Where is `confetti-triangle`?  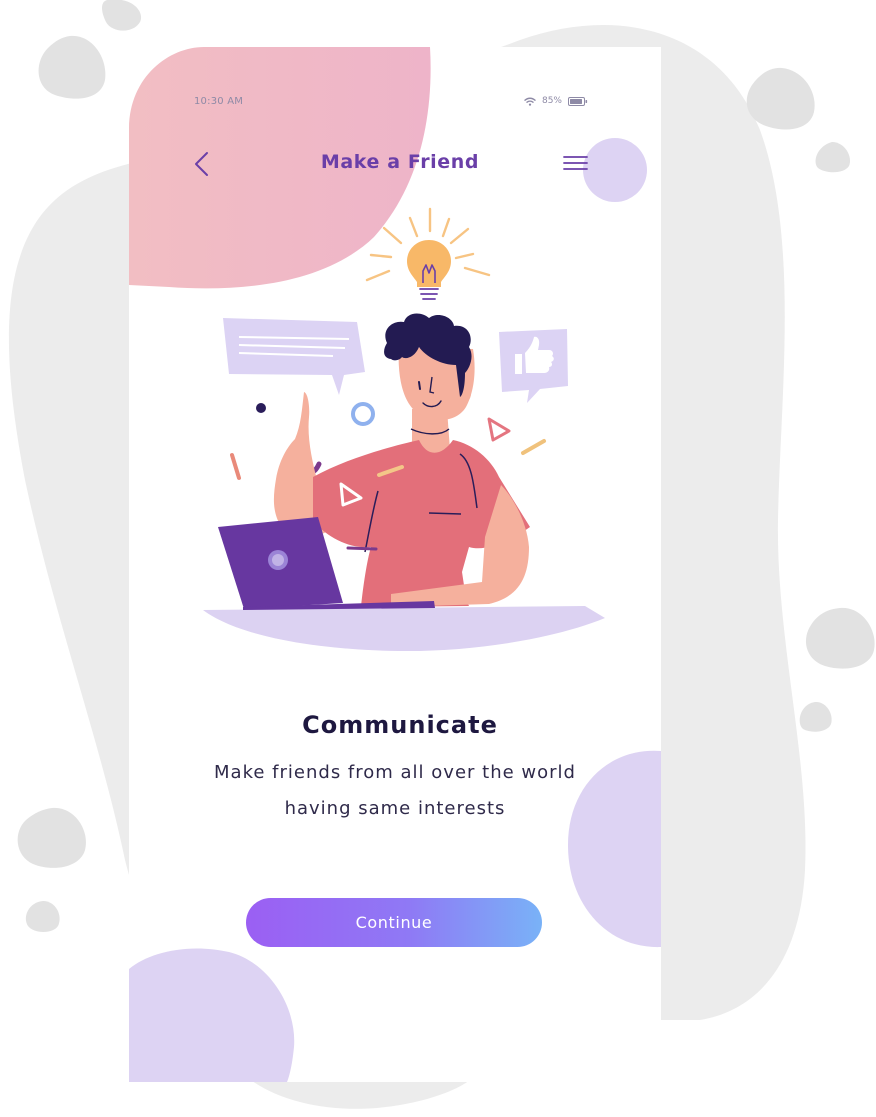
confetti-triangle is located at coordinates (499, 429).